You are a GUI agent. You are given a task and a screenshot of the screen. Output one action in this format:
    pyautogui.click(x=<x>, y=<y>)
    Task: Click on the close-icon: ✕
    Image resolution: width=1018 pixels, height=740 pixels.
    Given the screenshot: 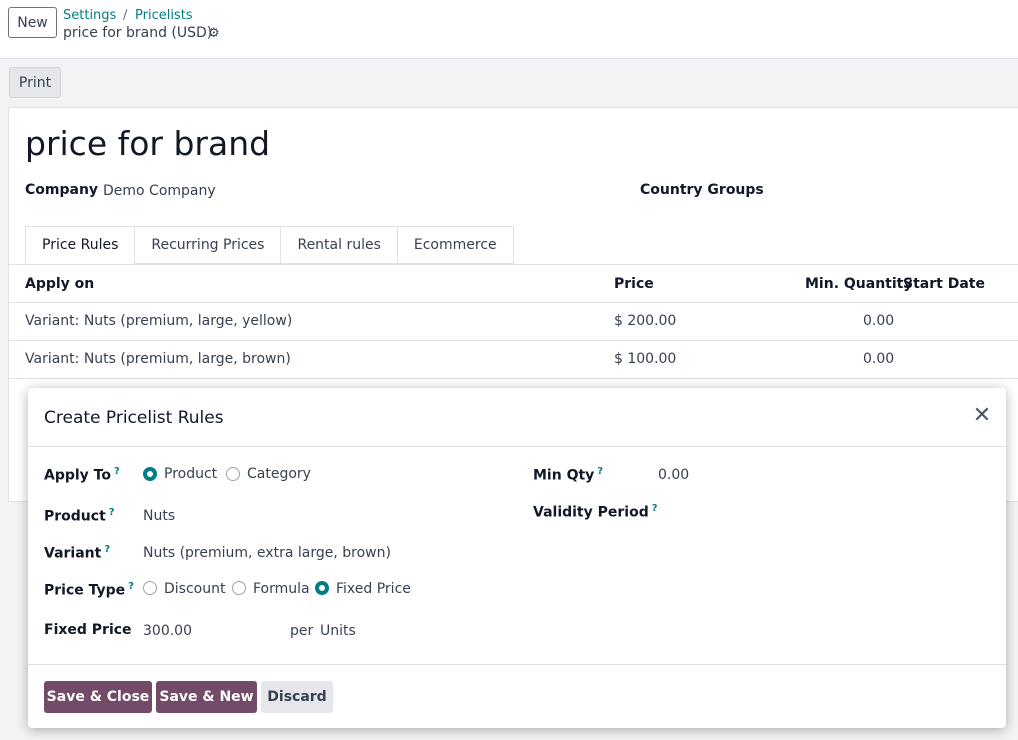 What is the action you would take?
    pyautogui.click(x=982, y=416)
    